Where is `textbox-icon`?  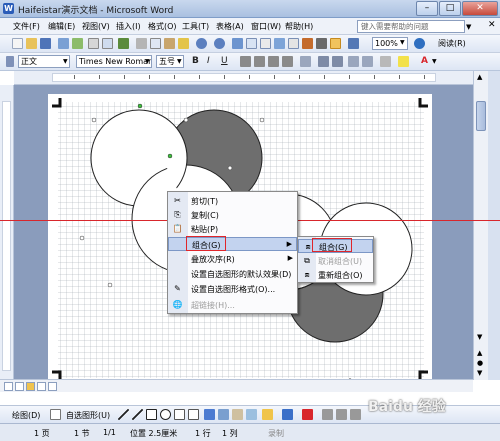 textbox-icon is located at coordinates (179, 414).